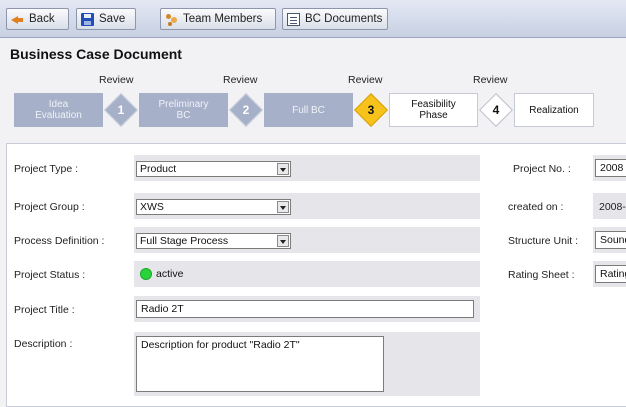 Image resolution: width=626 pixels, height=407 pixels. What do you see at coordinates (610, 168) in the screenshot?
I see `project-no-field: 2008` at bounding box center [610, 168].